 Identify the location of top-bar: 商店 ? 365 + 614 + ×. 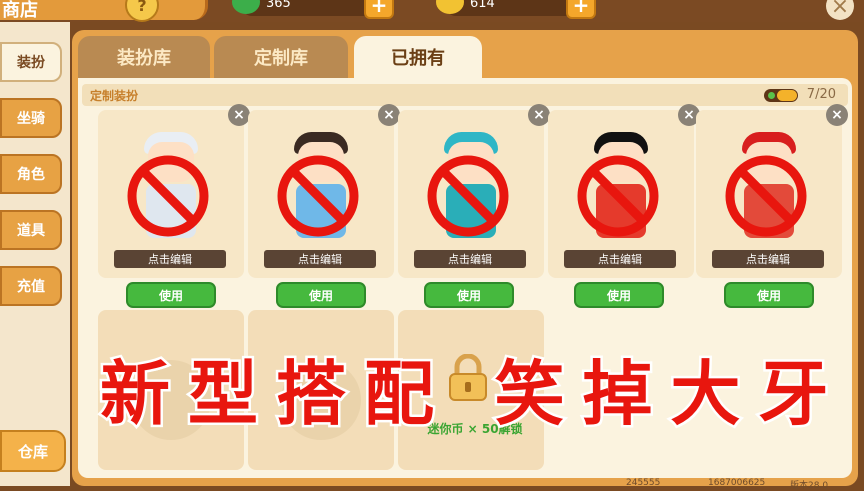
(432, 11).